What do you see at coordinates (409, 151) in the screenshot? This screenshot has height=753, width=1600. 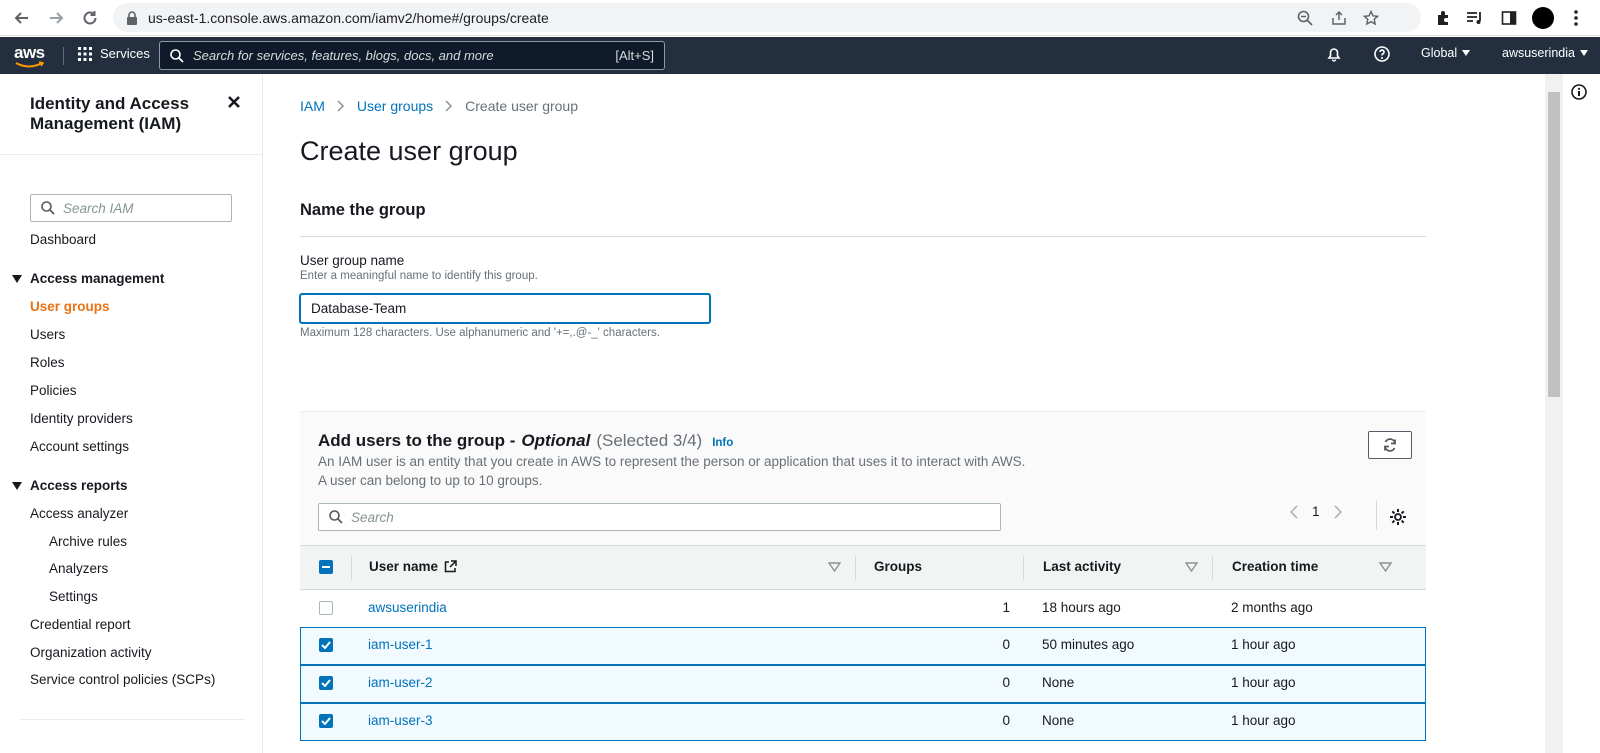 I see `page-title: Create user group` at bounding box center [409, 151].